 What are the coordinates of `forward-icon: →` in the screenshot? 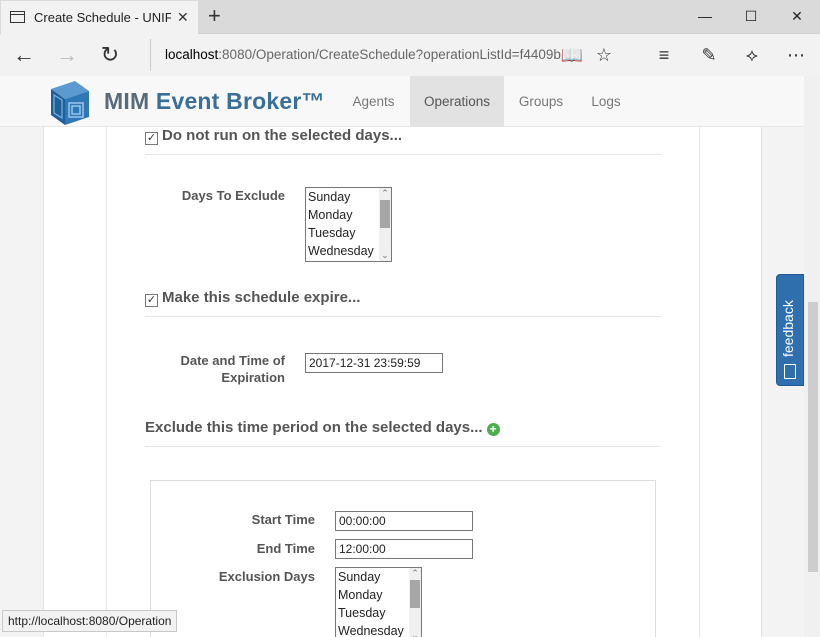 It's located at (67, 55).